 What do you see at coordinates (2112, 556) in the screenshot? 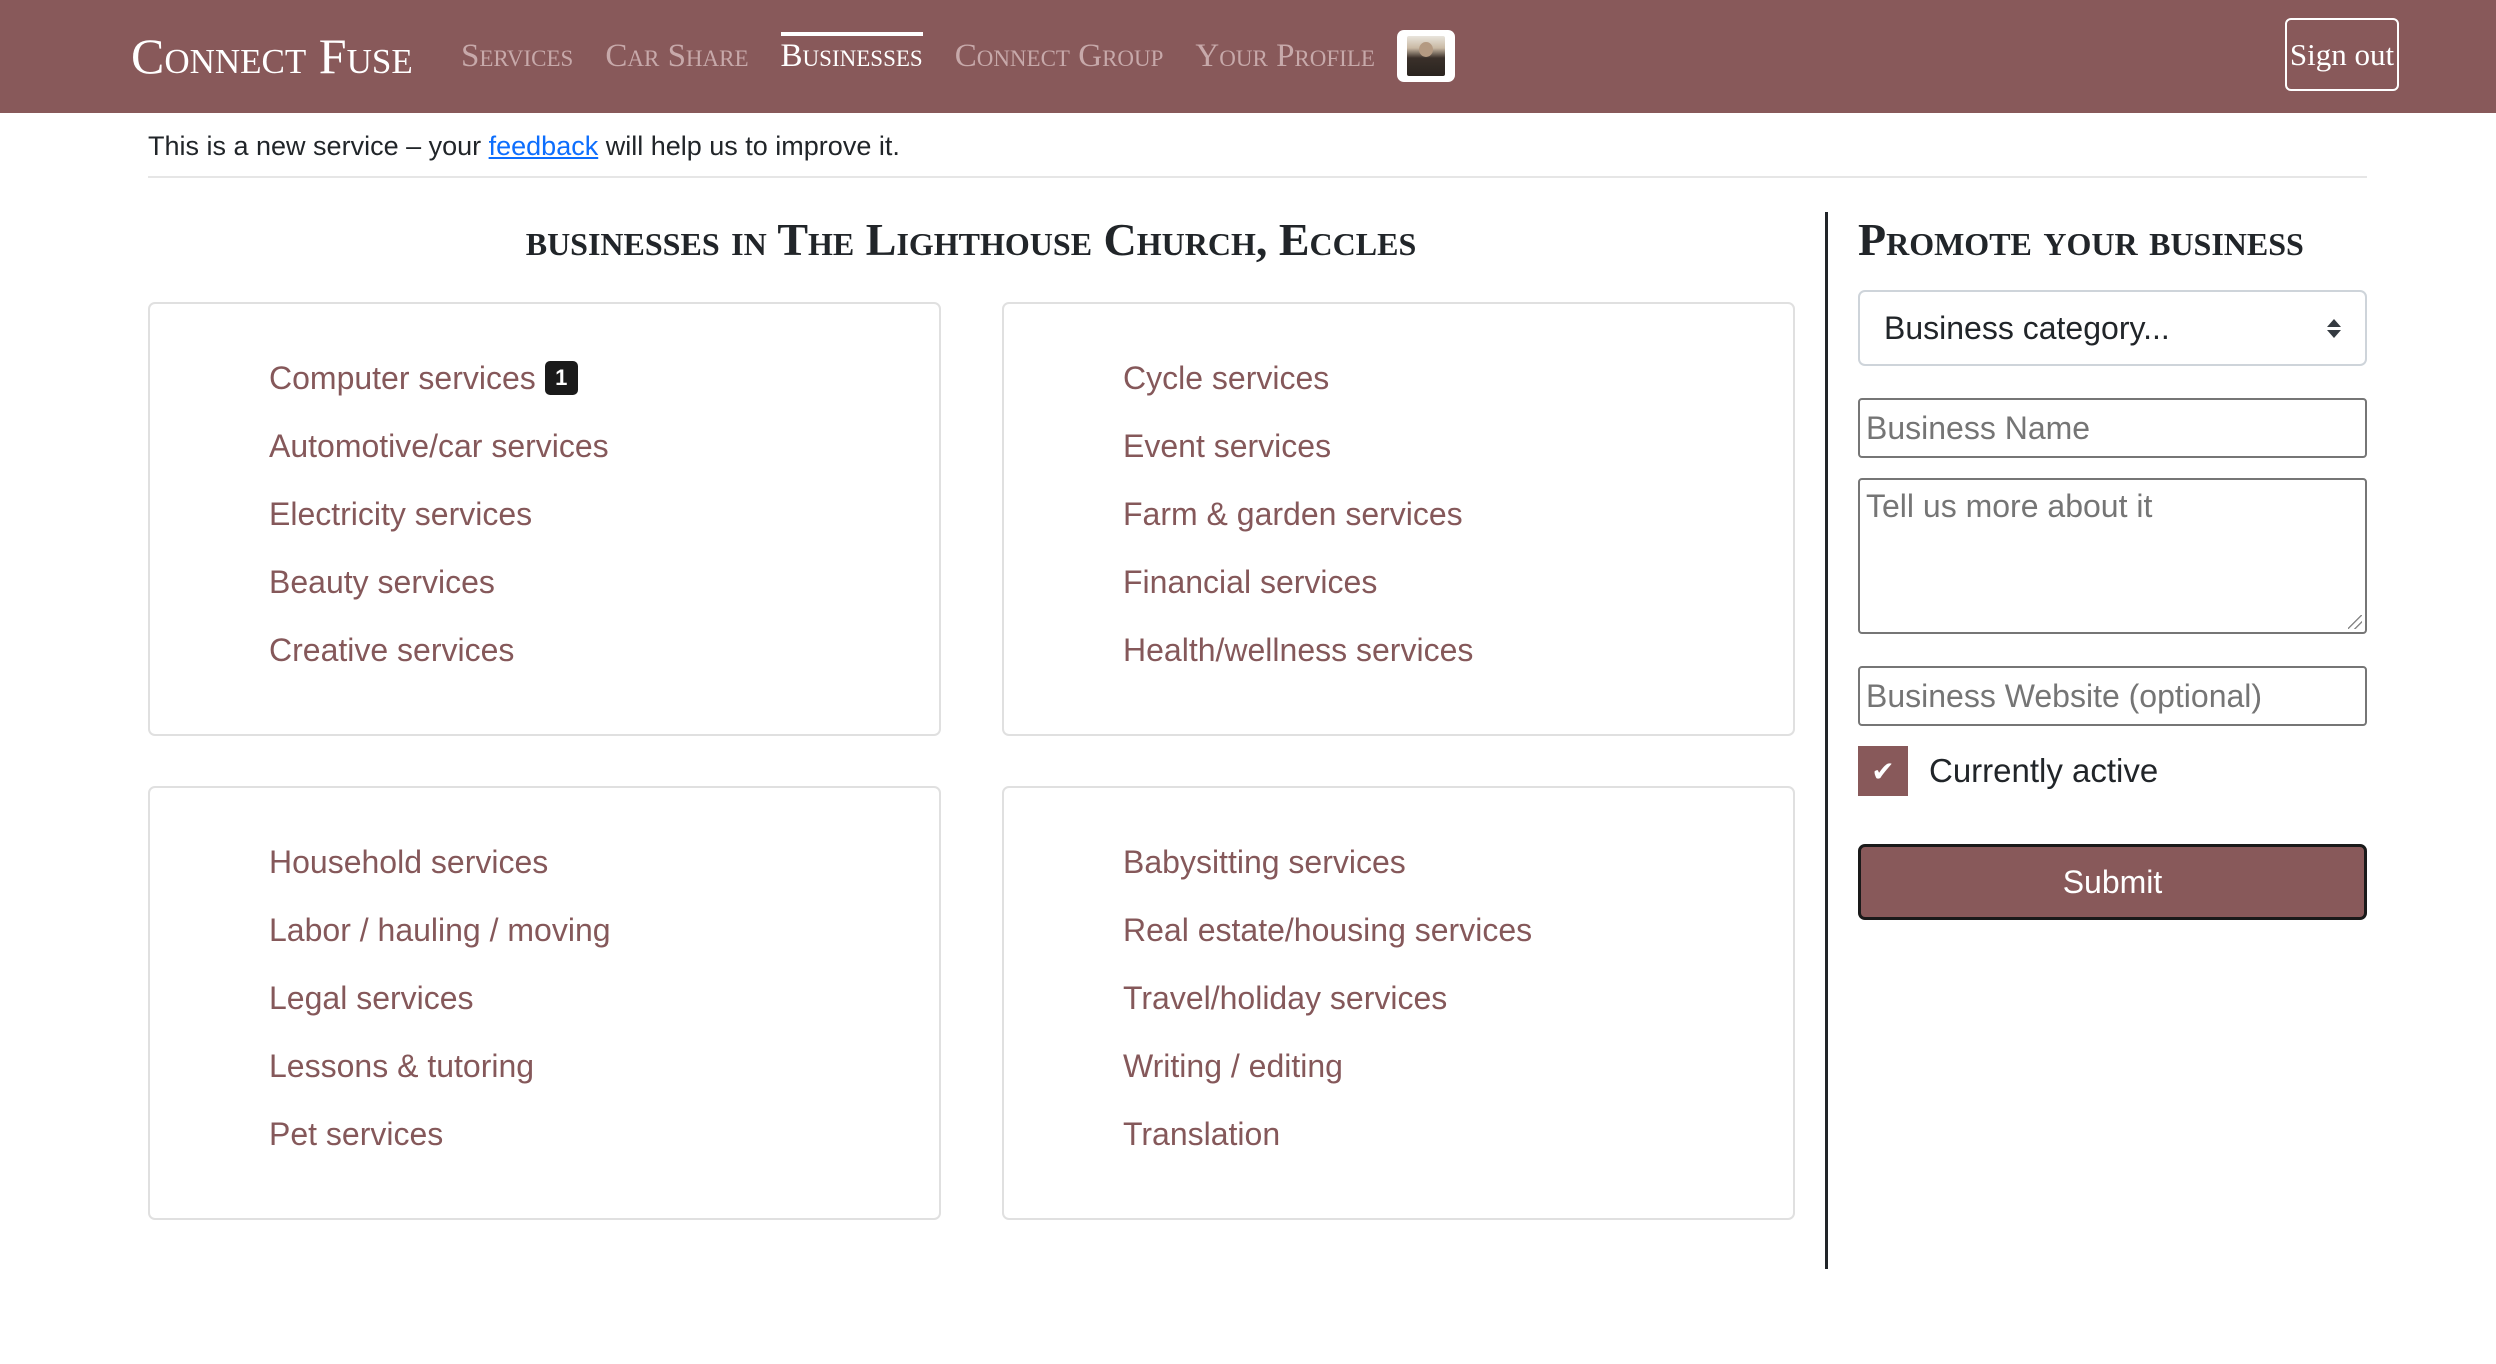
I see `description-textarea: Tell us more about it` at bounding box center [2112, 556].